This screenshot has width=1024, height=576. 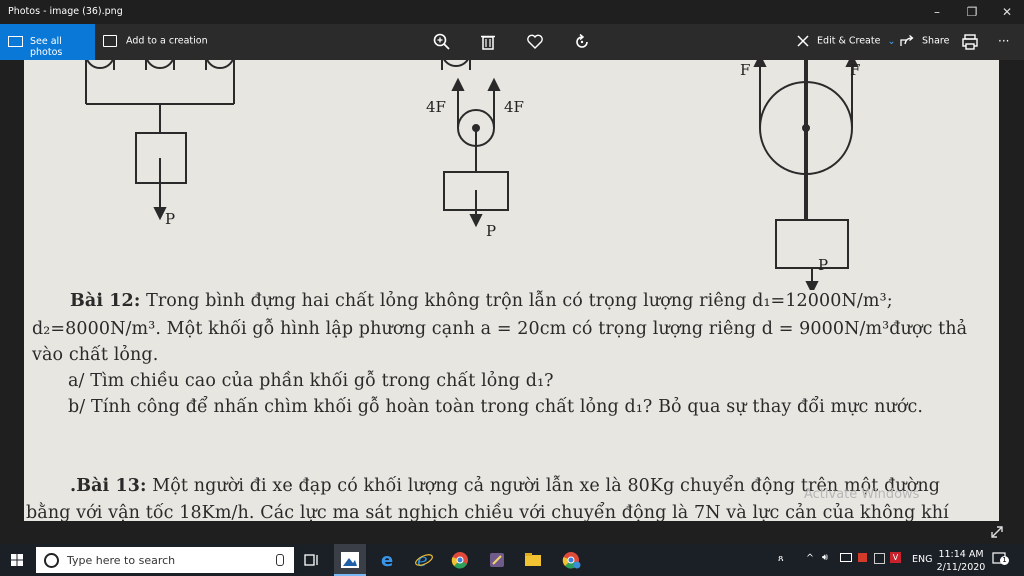 I want to click on left-weight-label: P, so click(x=170, y=219).